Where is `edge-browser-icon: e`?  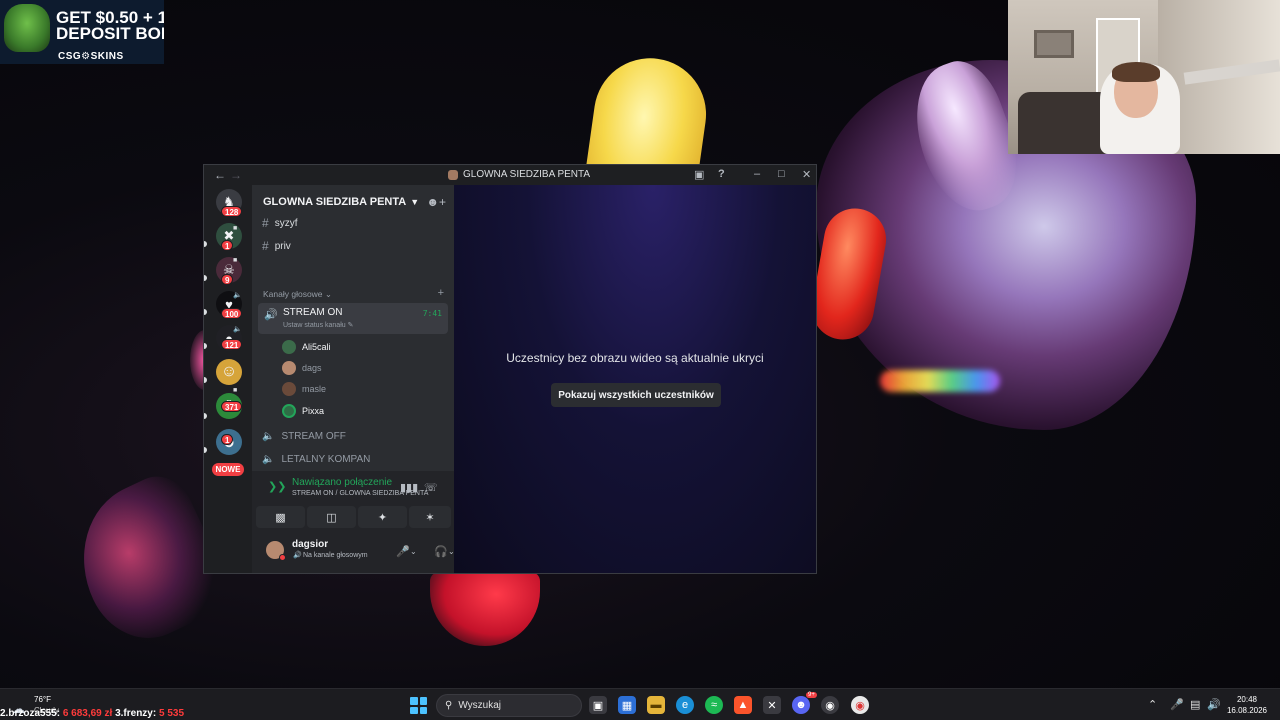
edge-browser-icon: e is located at coordinates (685, 705).